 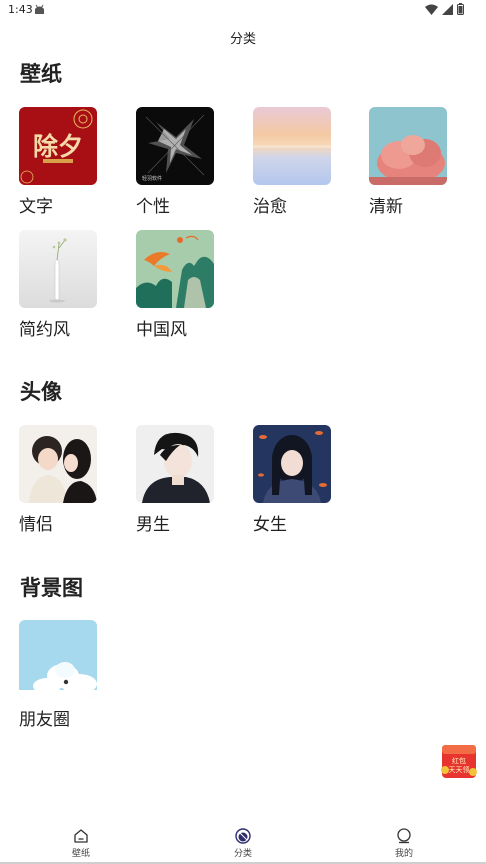 I want to click on category-label: 个性, so click(x=153, y=207).